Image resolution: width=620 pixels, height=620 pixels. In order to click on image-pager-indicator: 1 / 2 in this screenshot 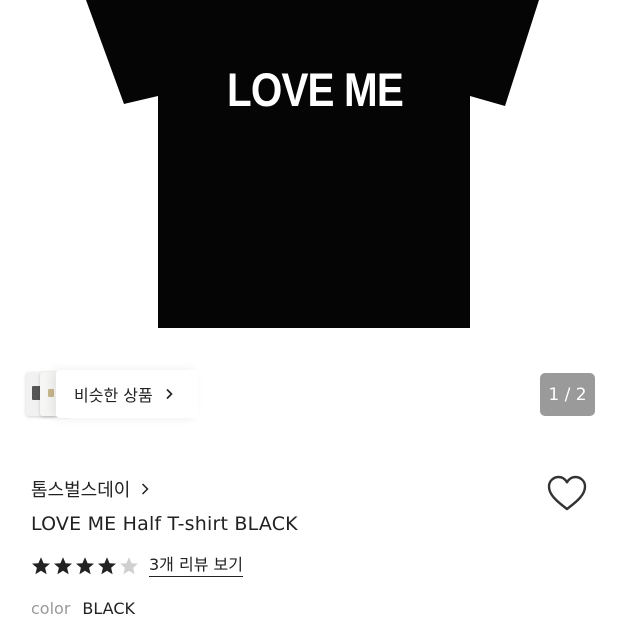, I will do `click(567, 394)`.